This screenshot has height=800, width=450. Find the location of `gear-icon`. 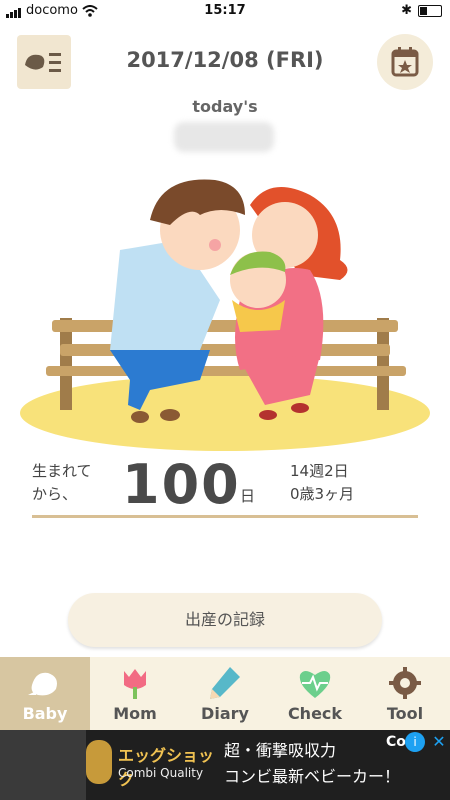

gear-icon is located at coordinates (405, 683).